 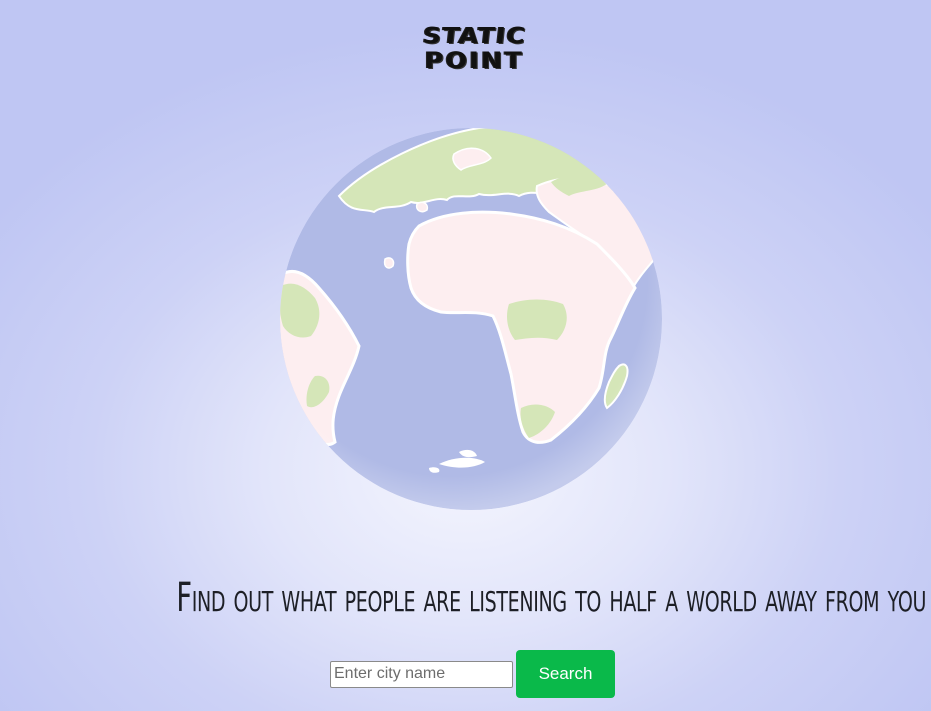 What do you see at coordinates (421, 674) in the screenshot?
I see `city-search-input` at bounding box center [421, 674].